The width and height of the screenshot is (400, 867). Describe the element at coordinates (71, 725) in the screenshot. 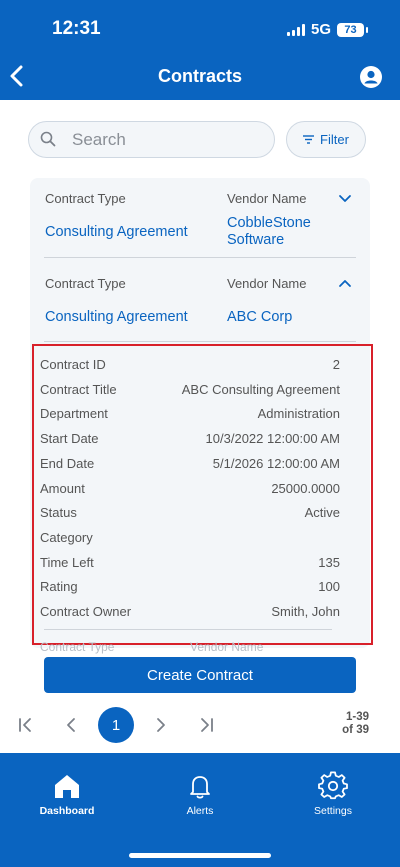

I see `prev-page-icon` at that location.